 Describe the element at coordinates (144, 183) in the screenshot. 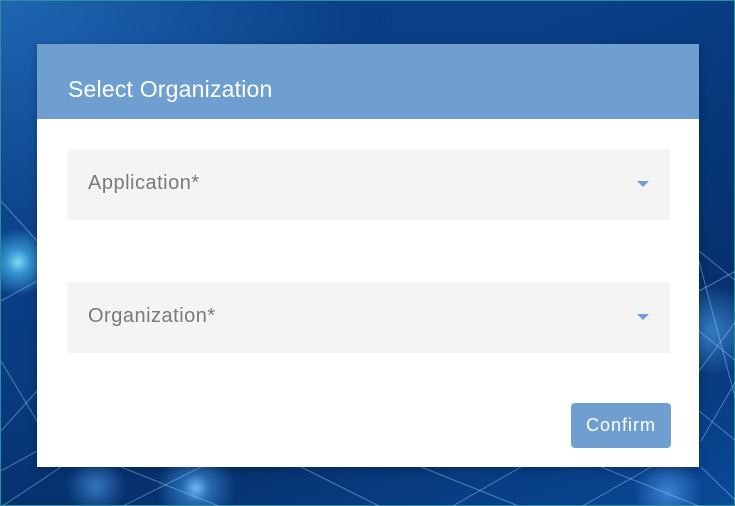

I see `application-select-label: Application*` at that location.